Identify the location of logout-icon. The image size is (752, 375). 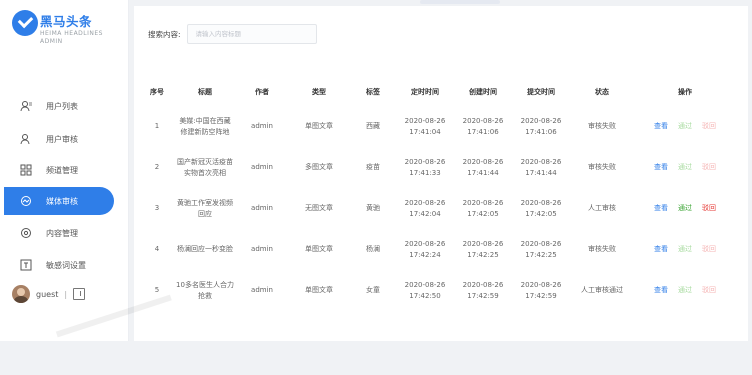
(79, 294).